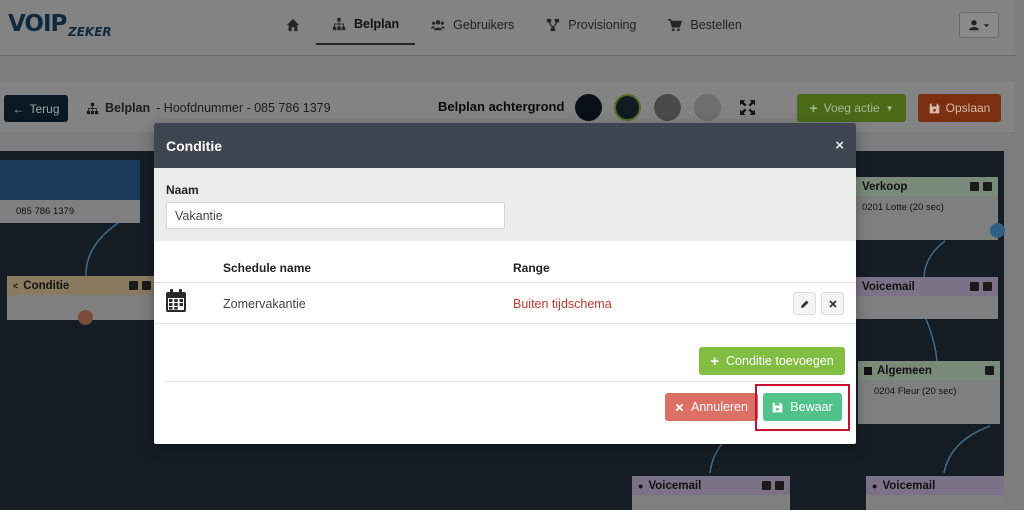 The image size is (1024, 510). What do you see at coordinates (839, 145) in the screenshot?
I see `close-icon: ×` at bounding box center [839, 145].